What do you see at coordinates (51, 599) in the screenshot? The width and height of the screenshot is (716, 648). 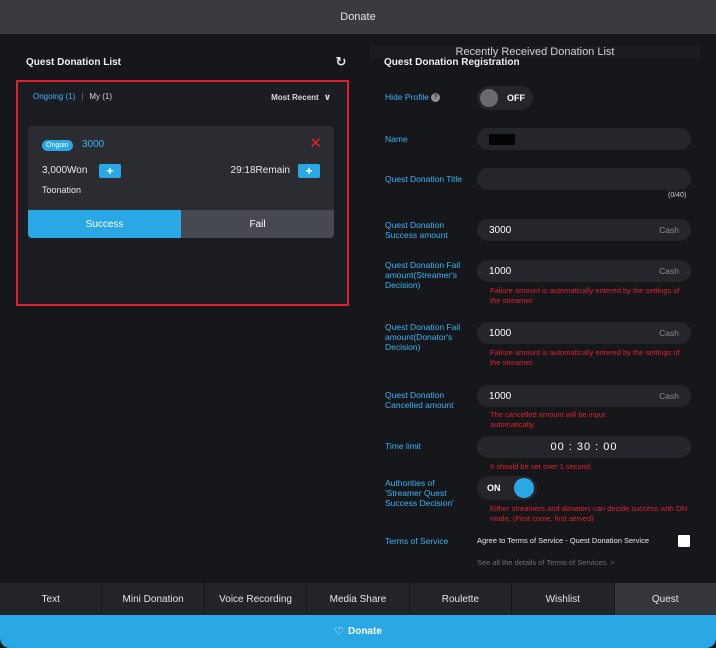 I see `tab-text: Text` at bounding box center [51, 599].